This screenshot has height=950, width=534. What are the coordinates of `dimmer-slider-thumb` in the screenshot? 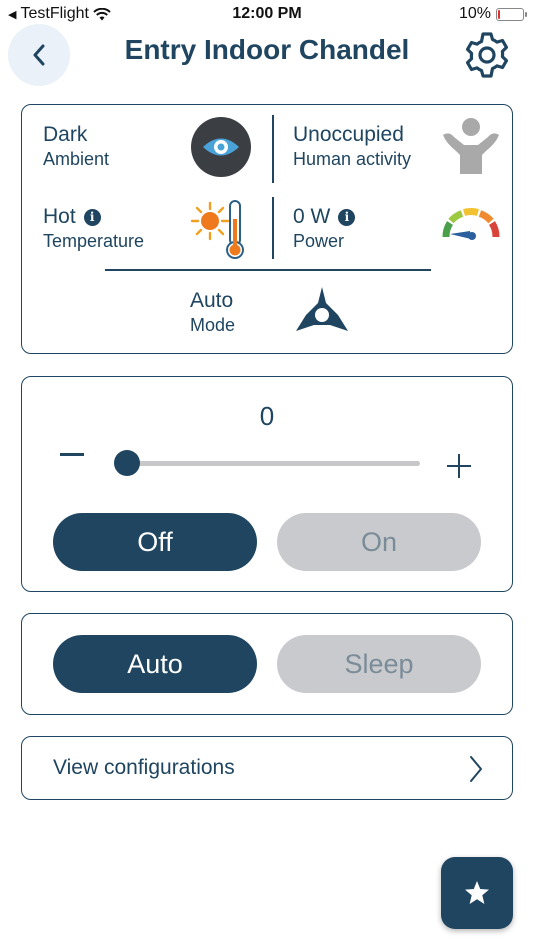 It's located at (127, 463).